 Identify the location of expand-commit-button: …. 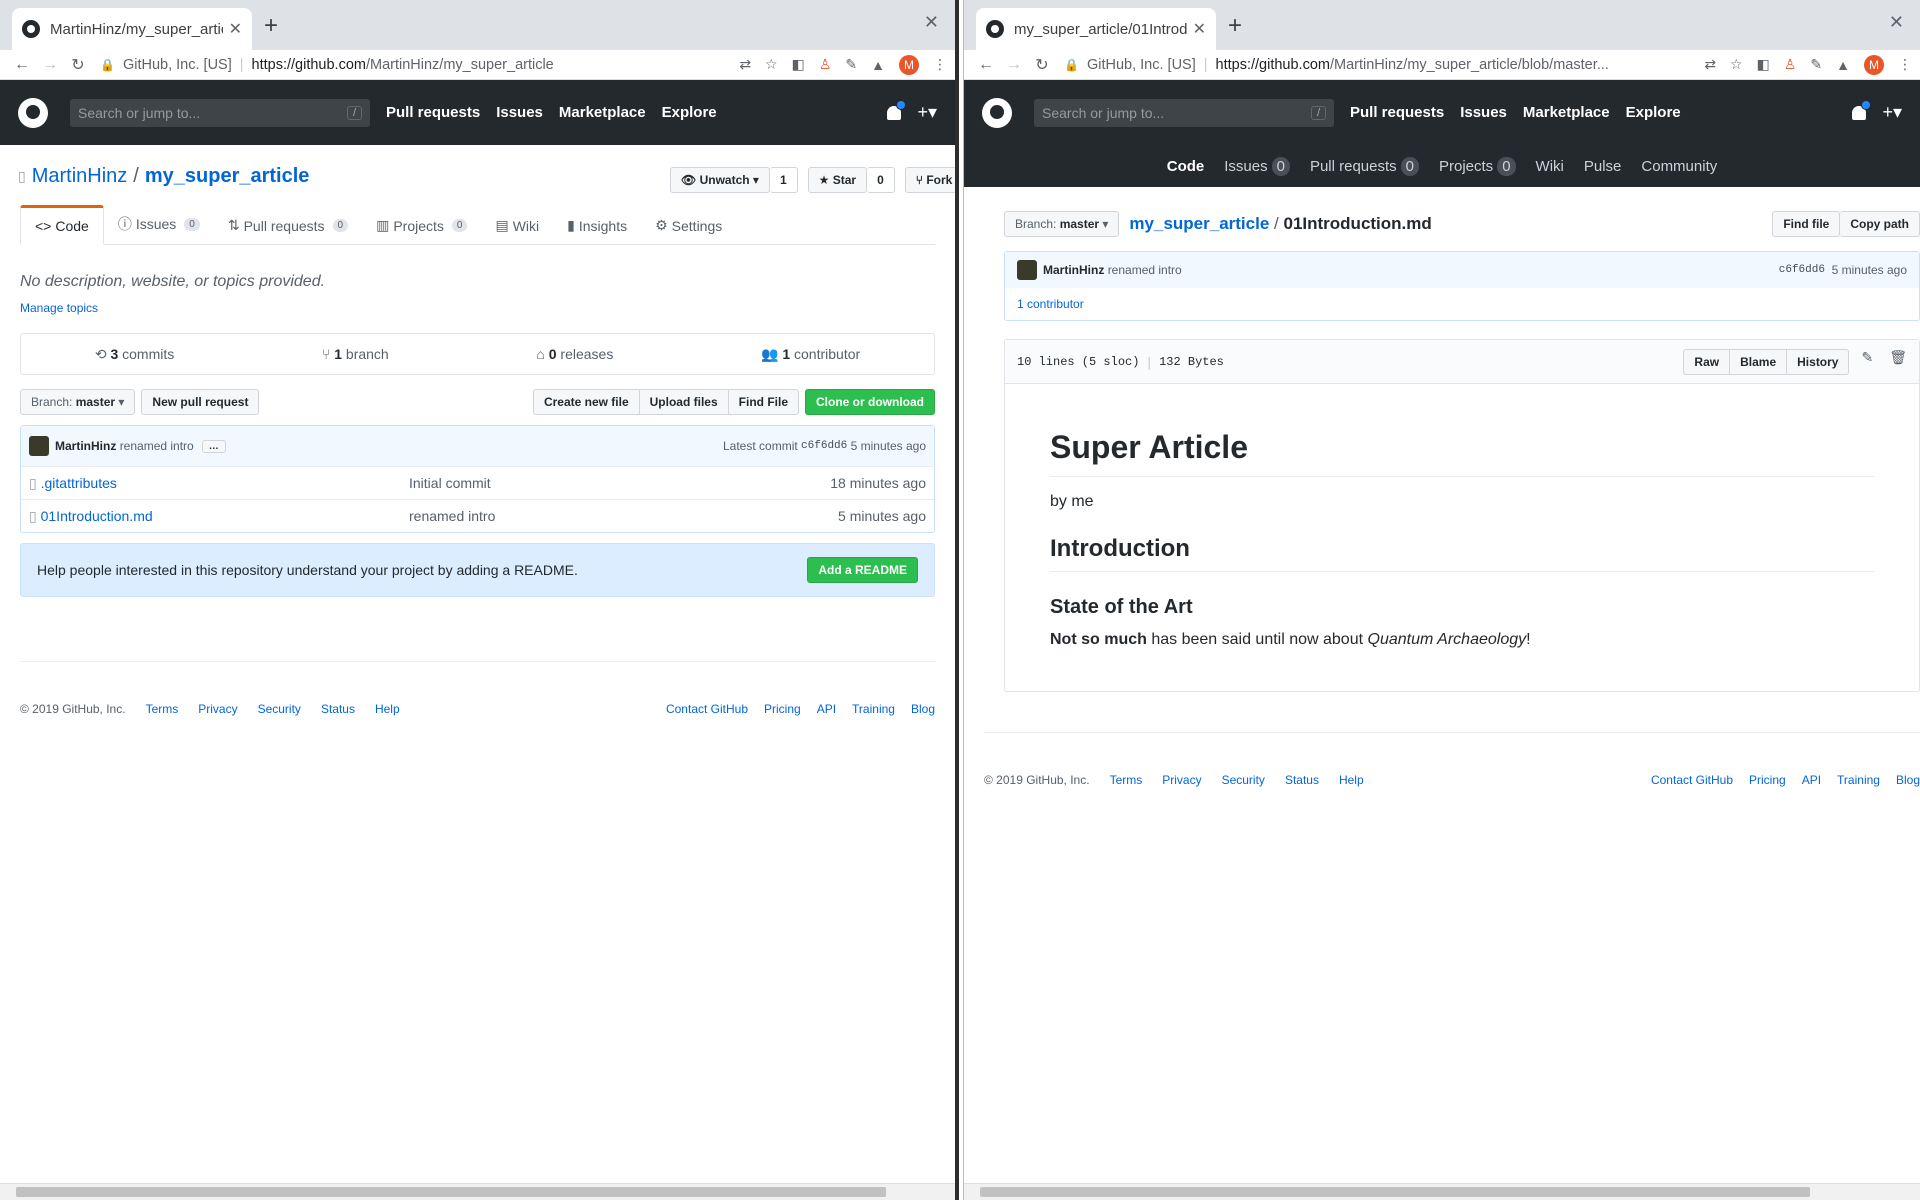
(213, 446).